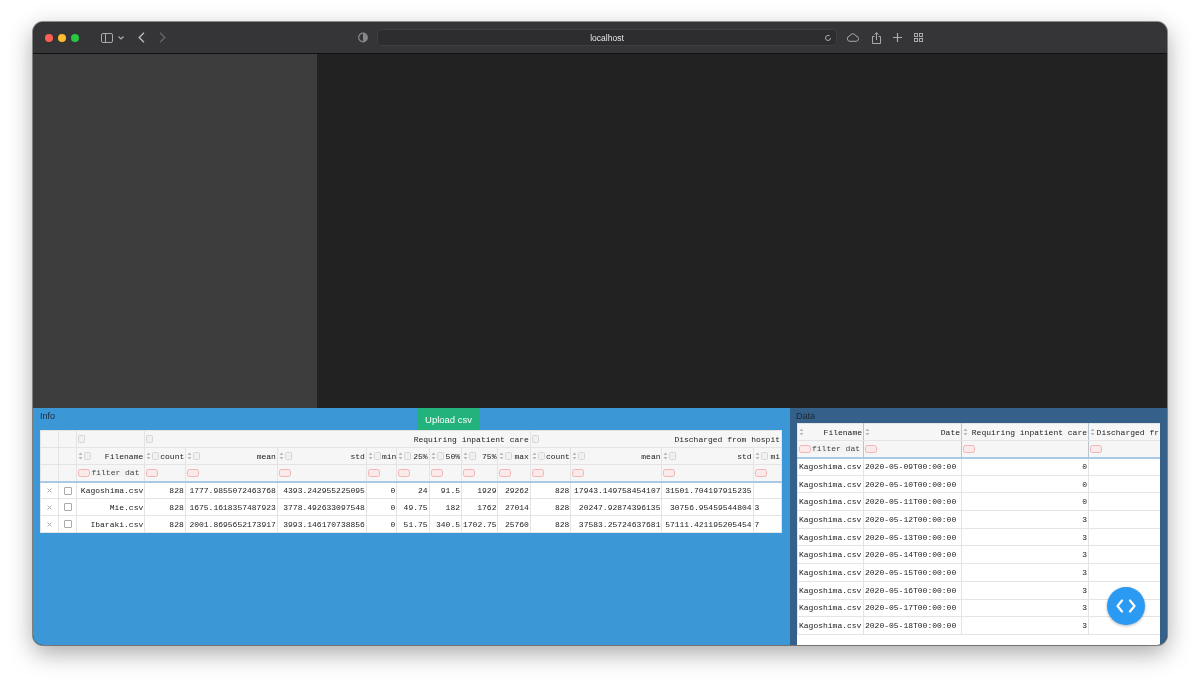 This screenshot has width=1200, height=689. Describe the element at coordinates (911, 519) in the screenshot. I see `table-cell: 2020-05-12T00:00:00` at that location.